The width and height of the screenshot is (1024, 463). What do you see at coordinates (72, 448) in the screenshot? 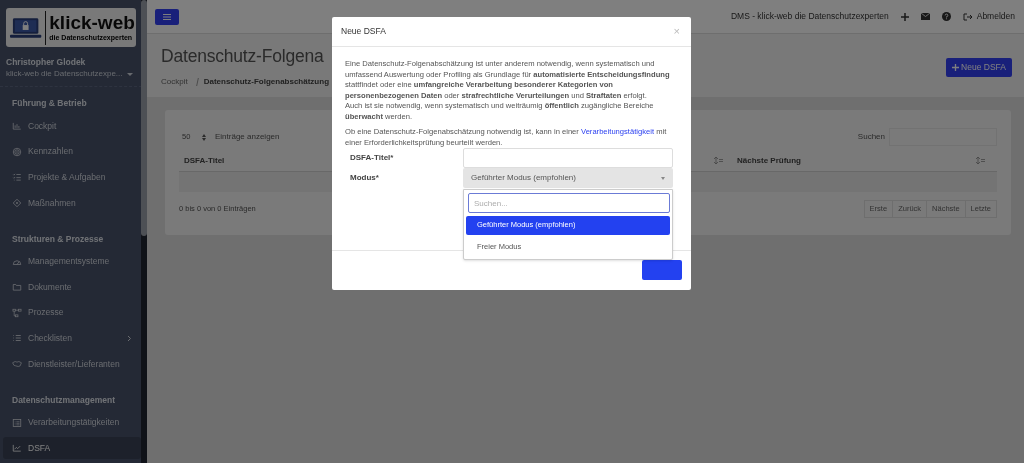
I see `sidebar-item: DSFA` at bounding box center [72, 448].